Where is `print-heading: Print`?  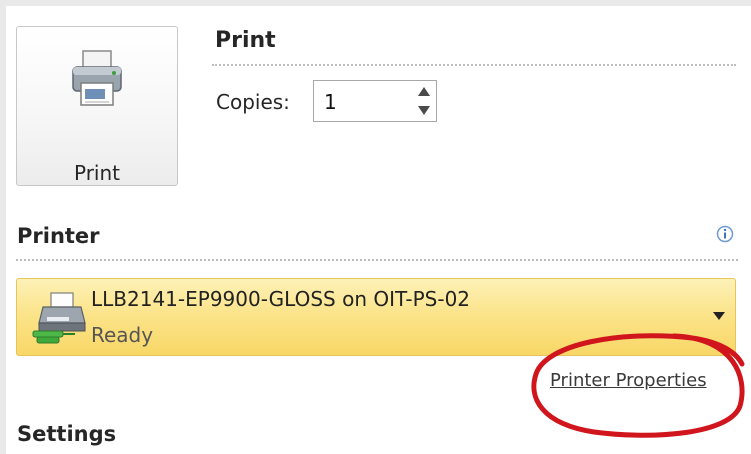
print-heading: Print is located at coordinates (245, 40).